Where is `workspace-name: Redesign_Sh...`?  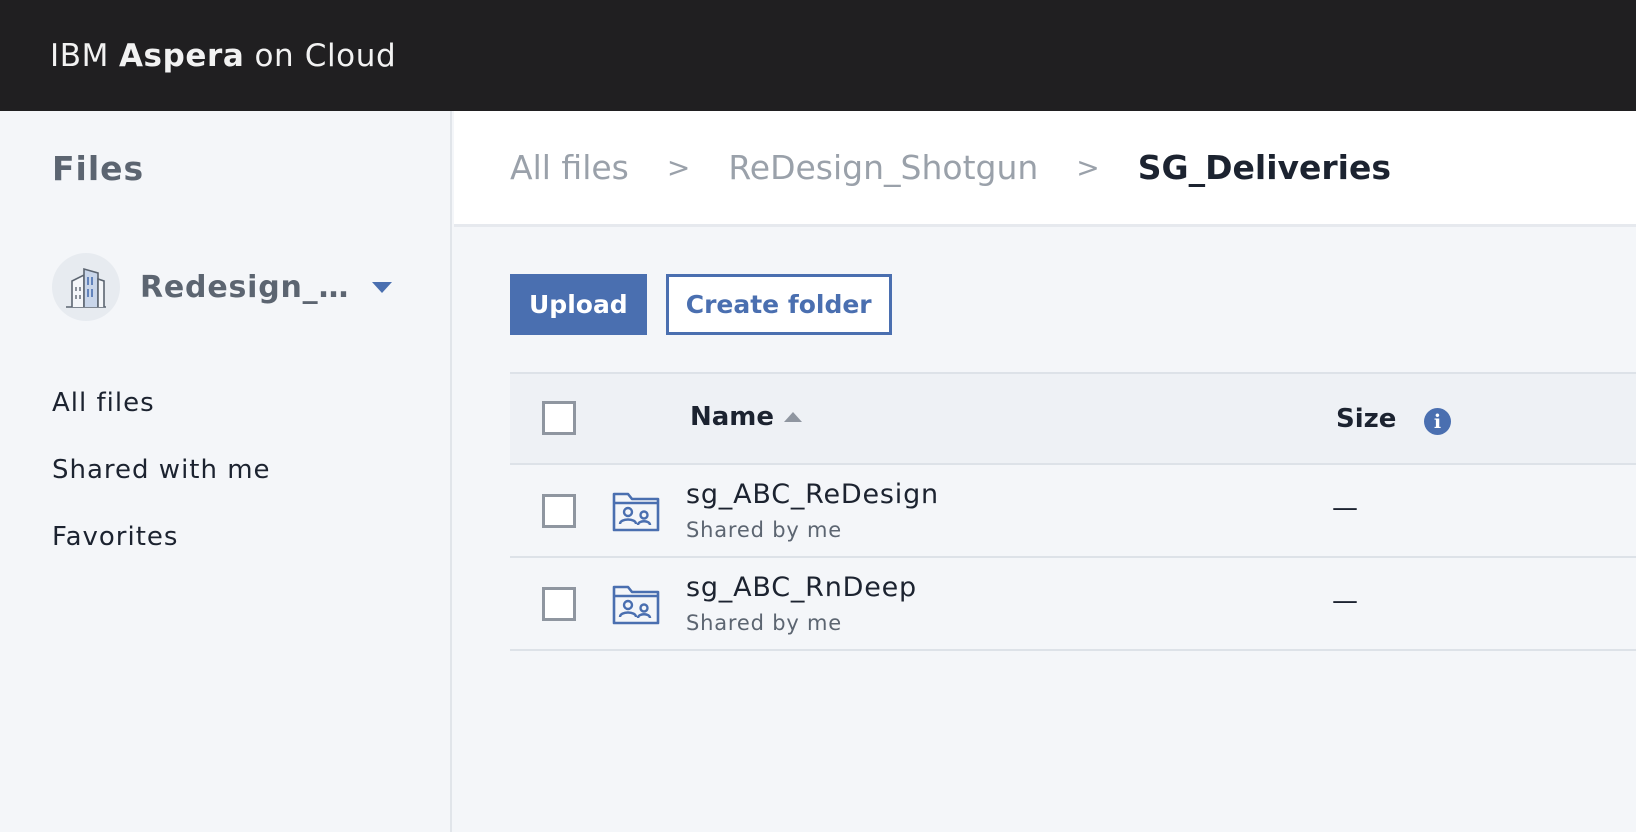 workspace-name: Redesign_Sh... is located at coordinates (251, 287).